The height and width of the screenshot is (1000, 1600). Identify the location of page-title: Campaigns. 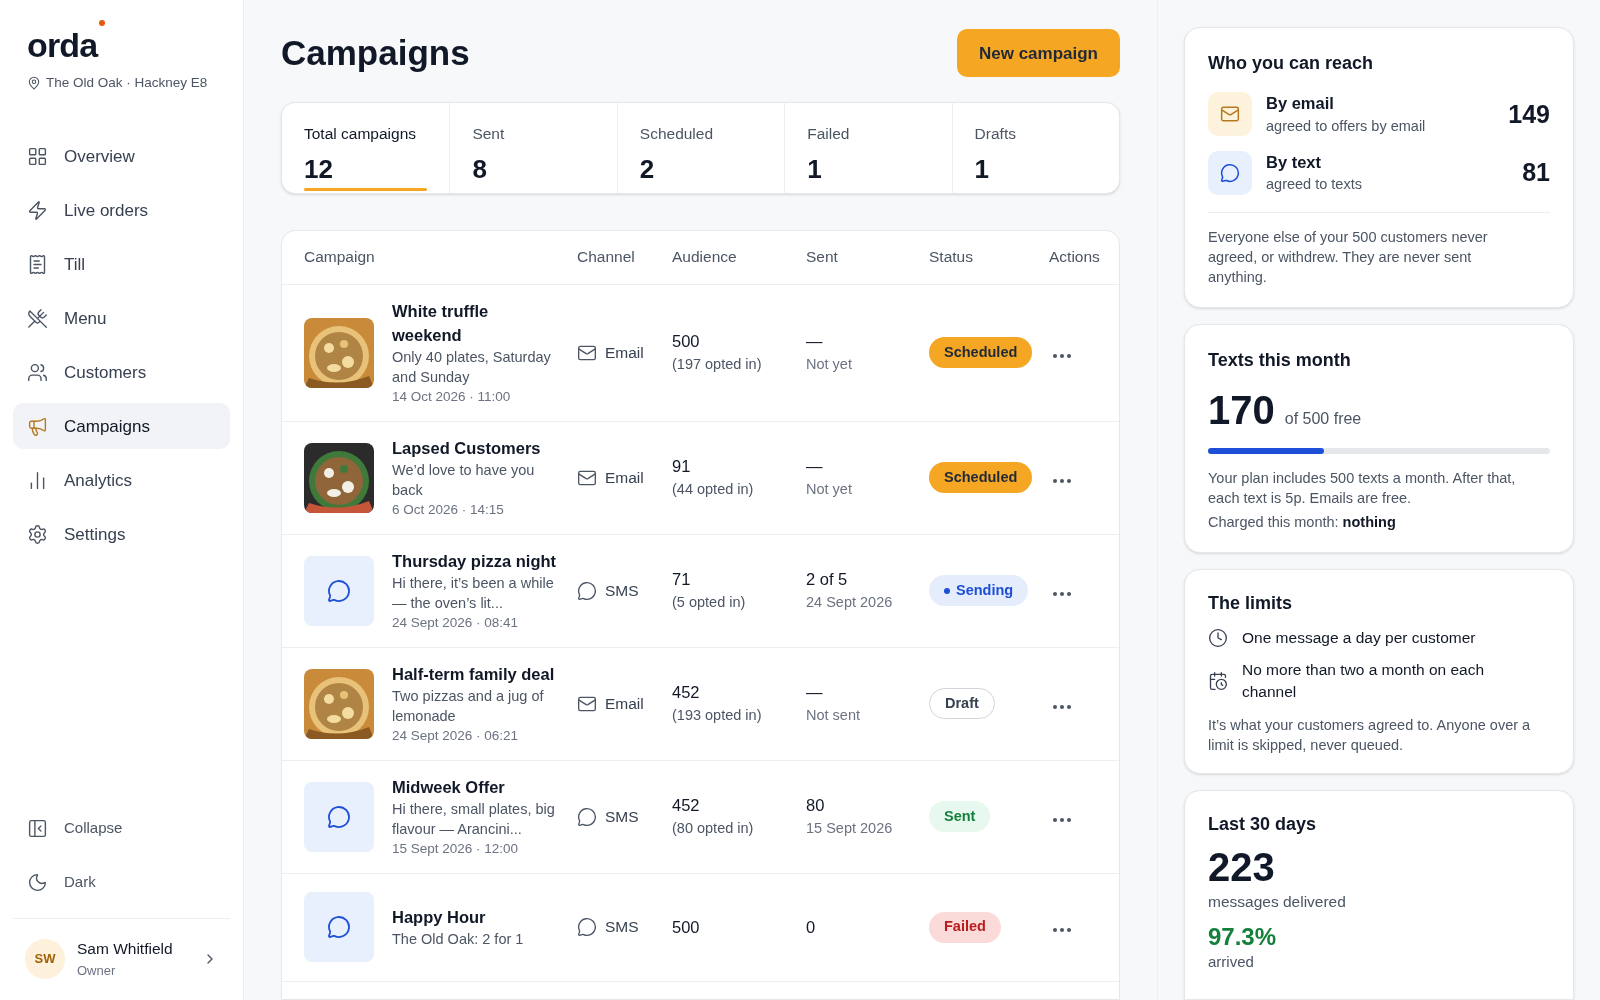
(375, 53).